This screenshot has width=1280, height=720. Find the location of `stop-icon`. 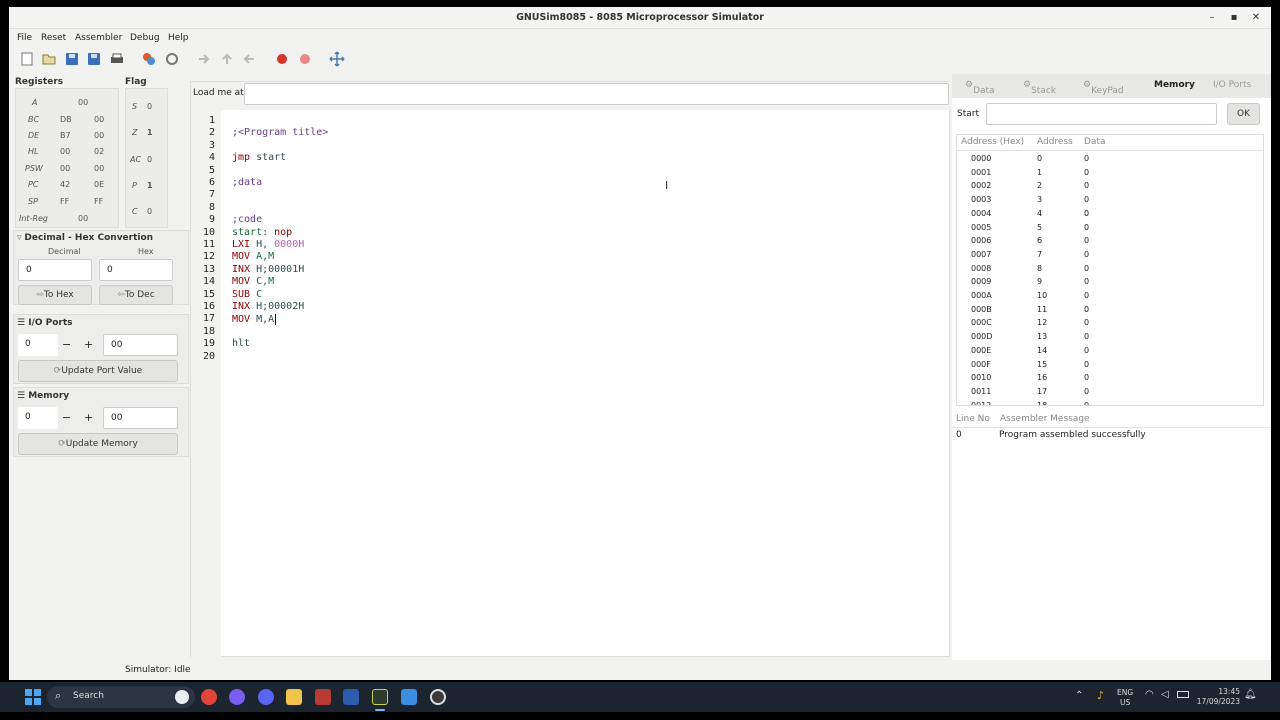

stop-icon is located at coordinates (337, 59).